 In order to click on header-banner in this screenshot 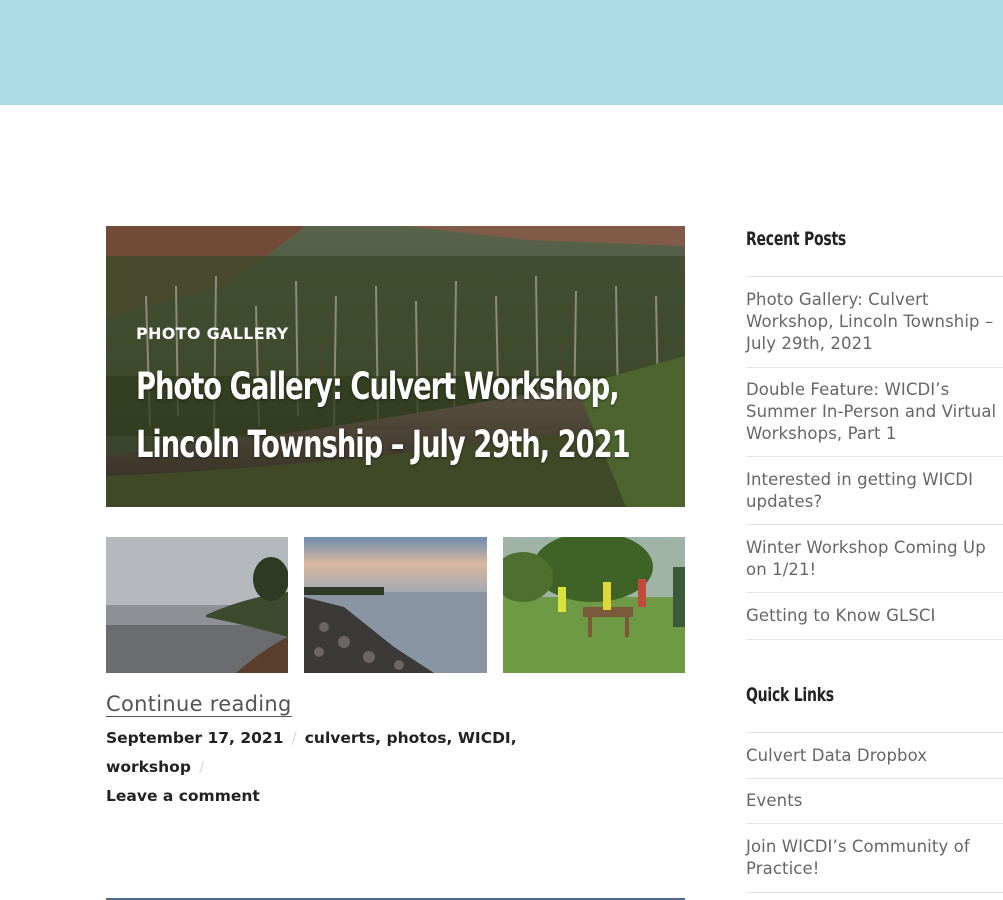, I will do `click(501, 52)`.